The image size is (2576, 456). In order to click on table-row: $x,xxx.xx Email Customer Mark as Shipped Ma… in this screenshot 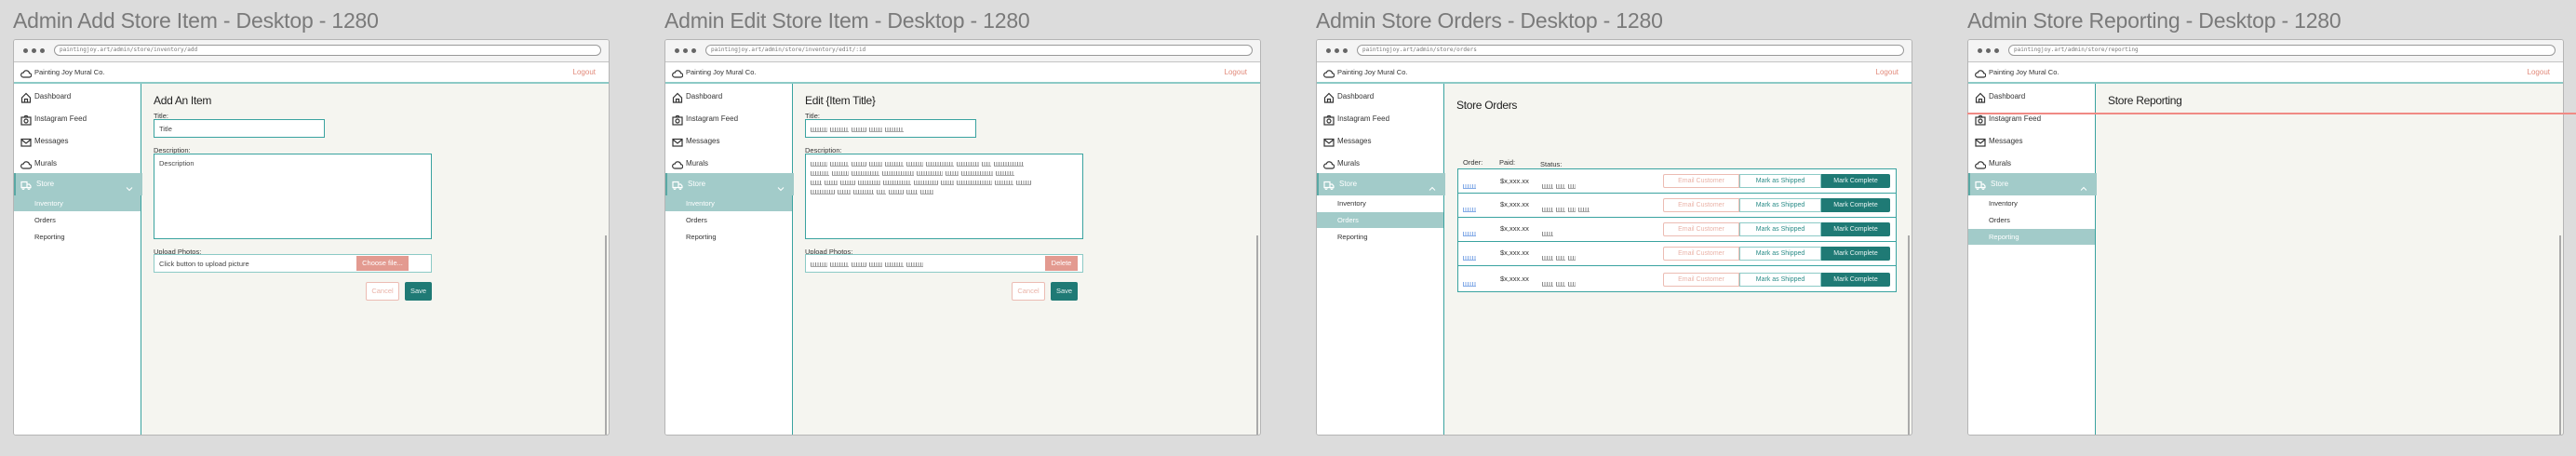, I will do `click(1677, 205)`.